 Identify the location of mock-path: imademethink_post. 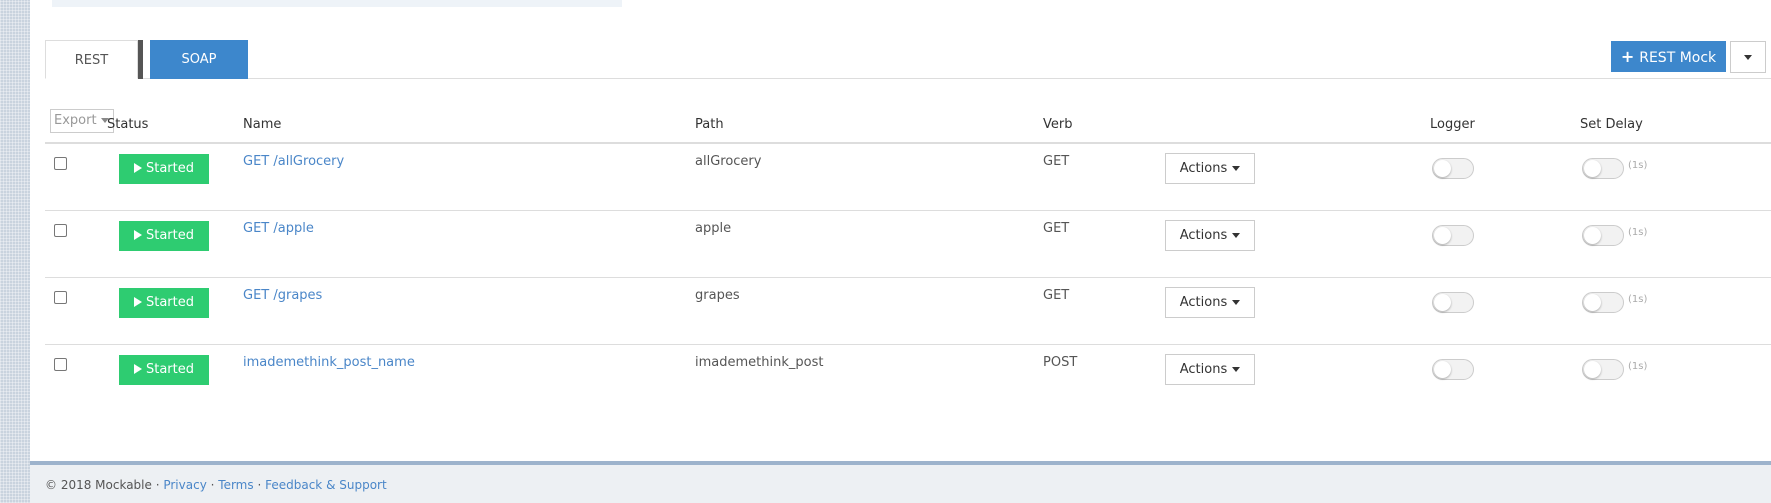
(759, 362).